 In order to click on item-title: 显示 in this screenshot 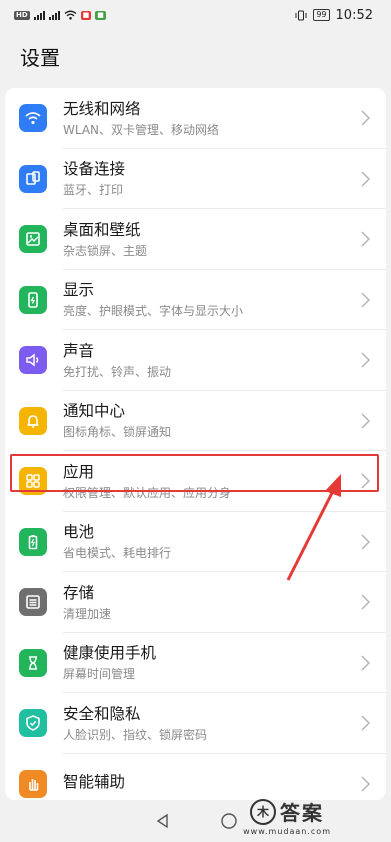, I will do `click(79, 290)`.